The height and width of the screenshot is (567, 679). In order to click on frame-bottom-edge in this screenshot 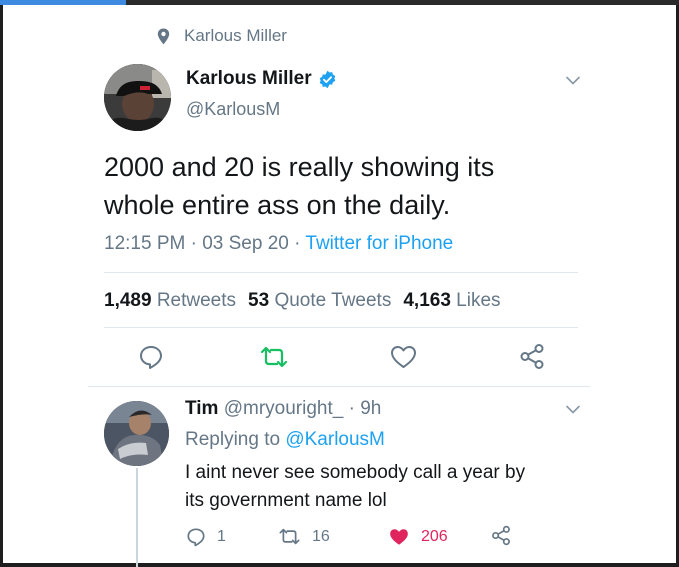, I will do `click(339, 565)`.